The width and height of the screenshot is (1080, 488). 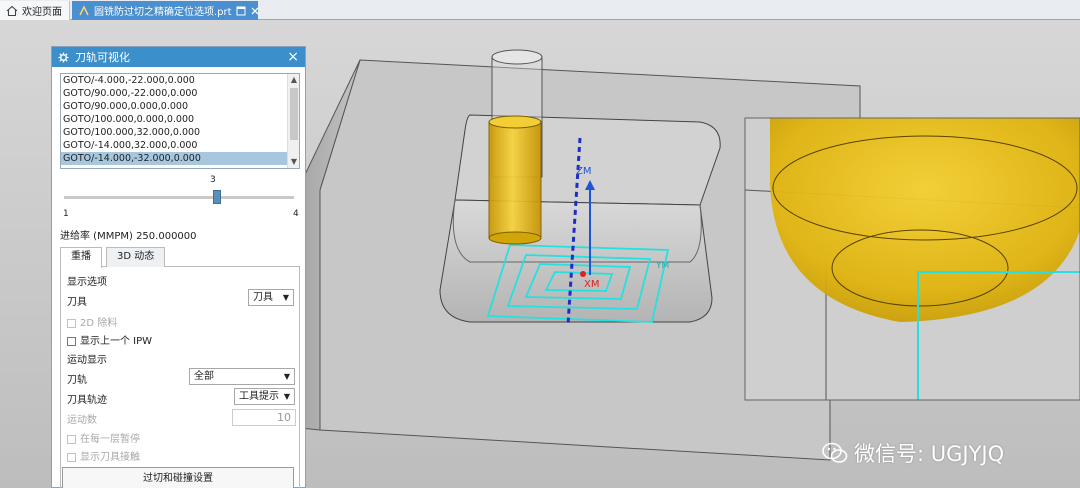 What do you see at coordinates (294, 114) in the screenshot?
I see `scrollbar-thumb` at bounding box center [294, 114].